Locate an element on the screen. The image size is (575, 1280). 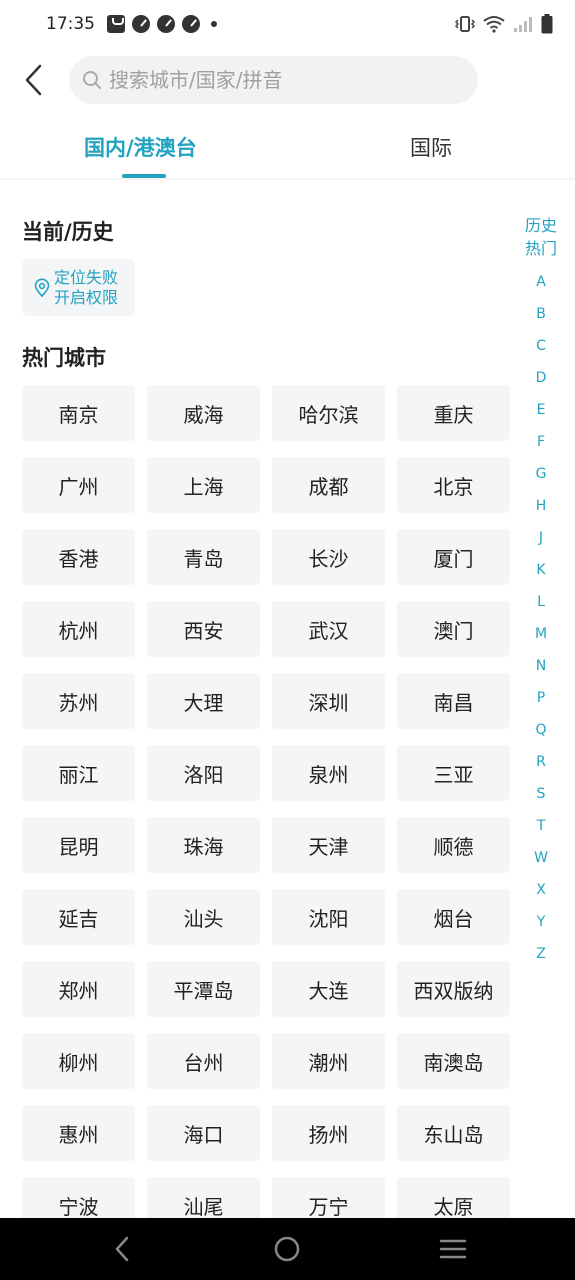
city-button: 南澳岛 is located at coordinates (453, 1061).